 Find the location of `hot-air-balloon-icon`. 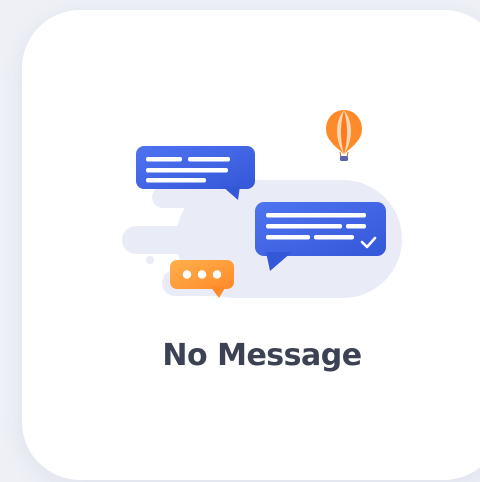

hot-air-balloon-icon is located at coordinates (344, 135).